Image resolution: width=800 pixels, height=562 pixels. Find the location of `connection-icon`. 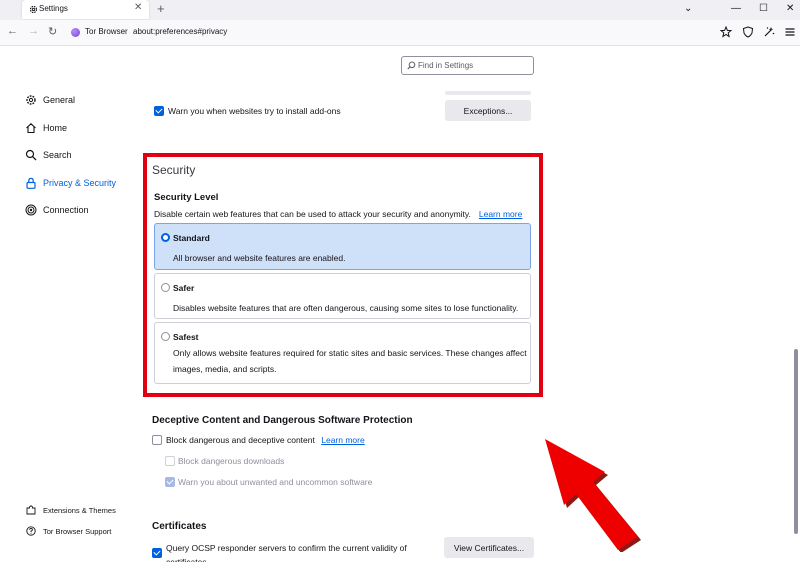

connection-icon is located at coordinates (31, 210).